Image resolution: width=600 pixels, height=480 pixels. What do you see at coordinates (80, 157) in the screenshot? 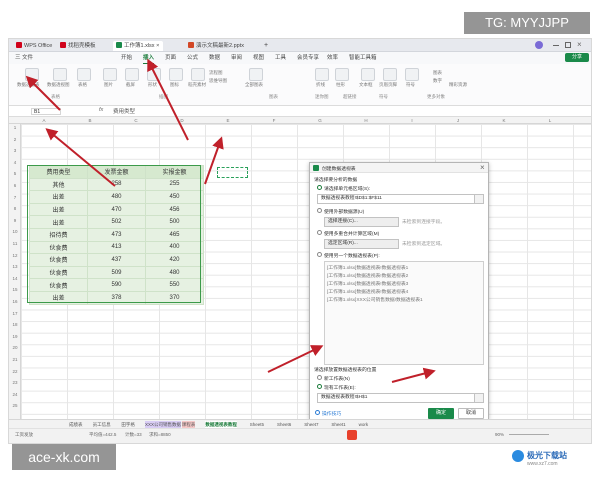
I see `arrow-to-data-range` at bounding box center [80, 157].